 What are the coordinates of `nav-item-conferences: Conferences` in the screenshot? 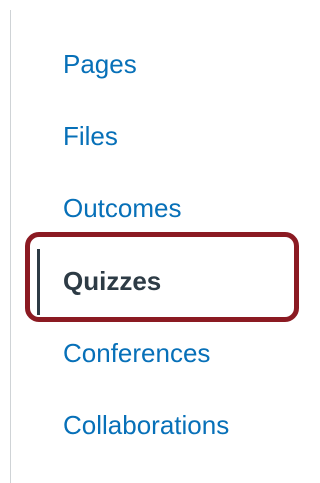 It's located at (136, 353).